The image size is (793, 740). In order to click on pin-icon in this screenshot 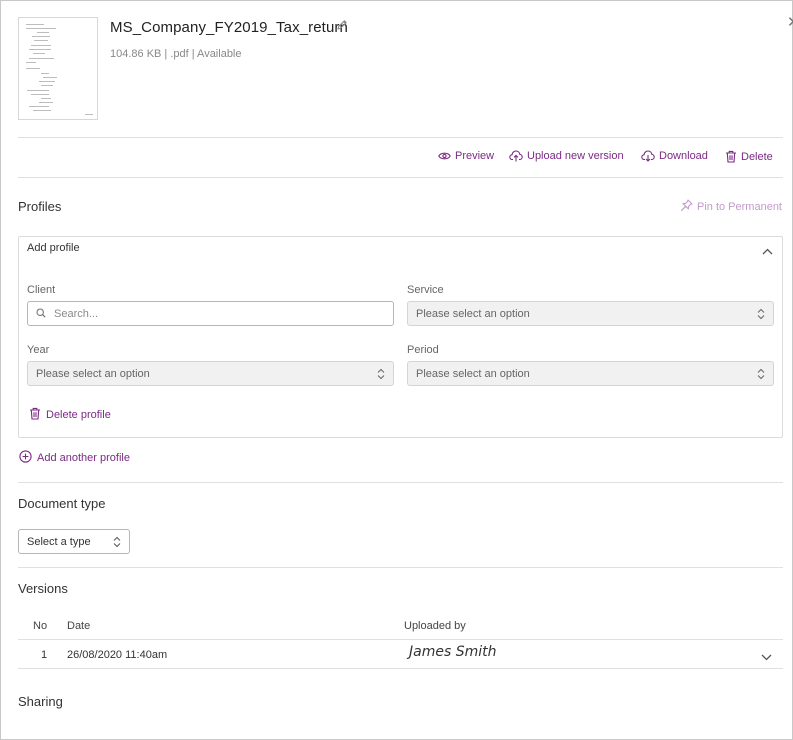, I will do `click(686, 207)`.